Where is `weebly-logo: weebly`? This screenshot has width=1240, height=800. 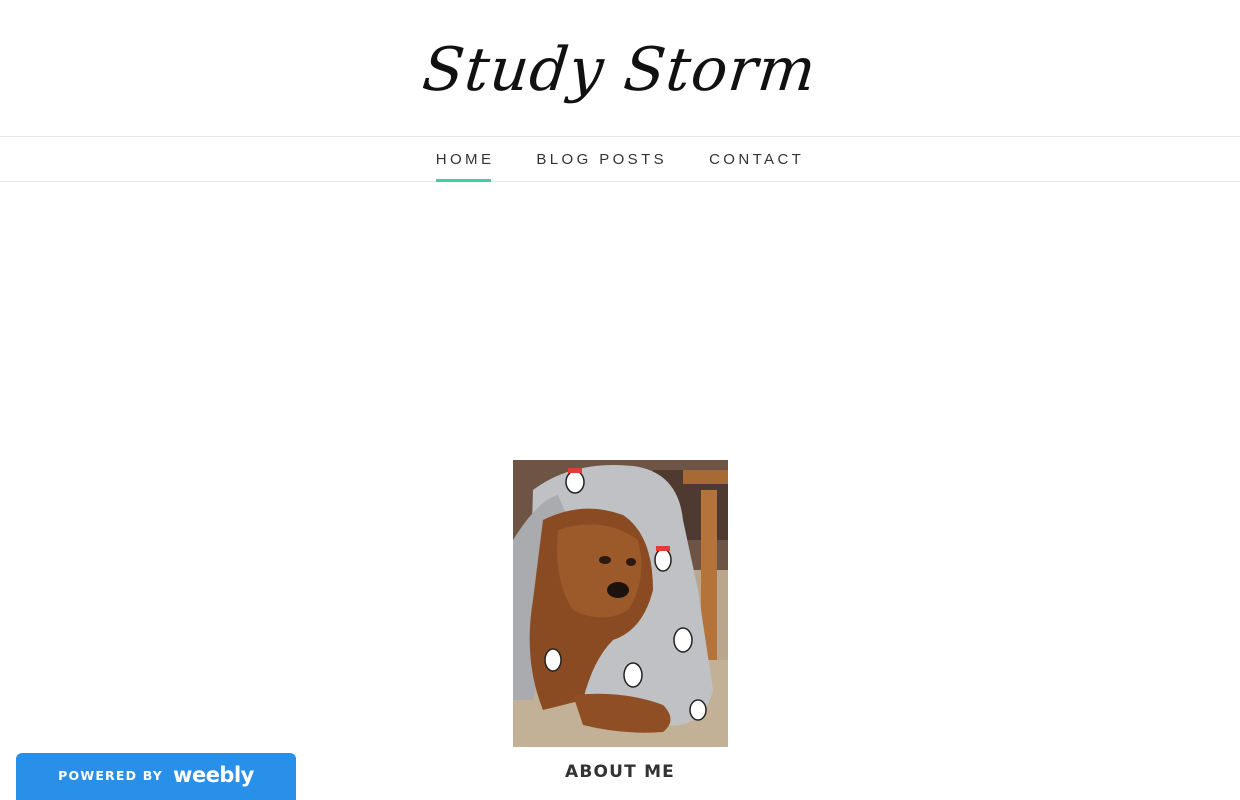
weebly-logo: weebly is located at coordinates (213, 775).